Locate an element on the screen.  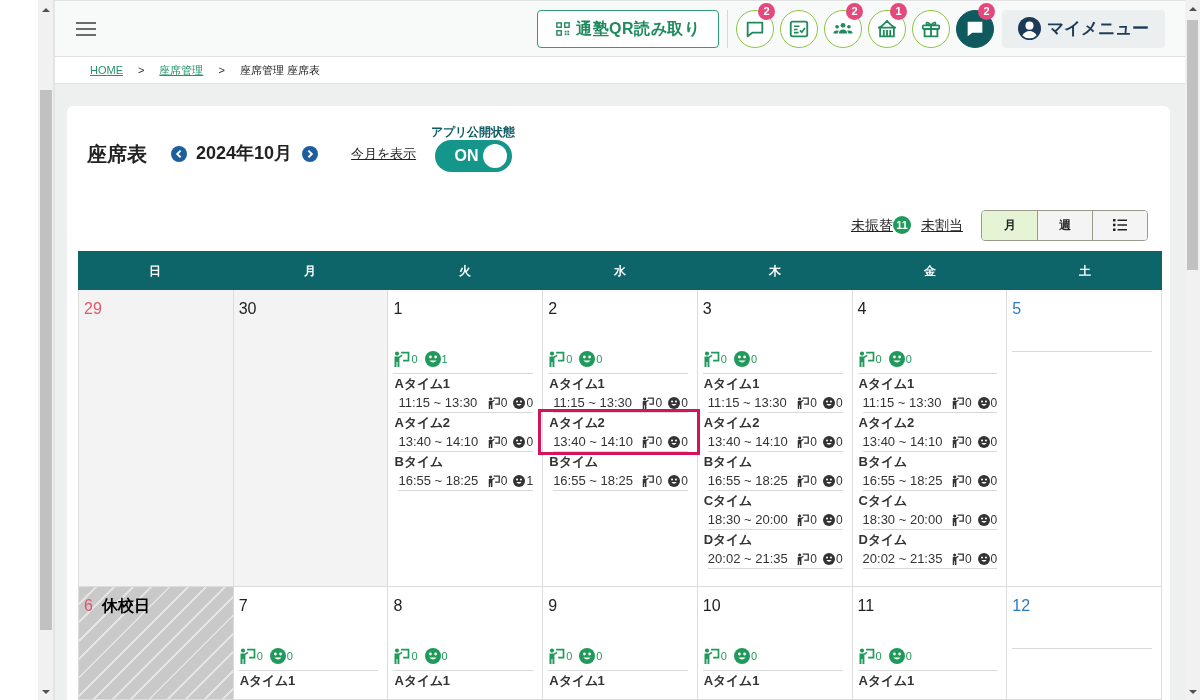
view-tab is located at coordinates (1119, 225).